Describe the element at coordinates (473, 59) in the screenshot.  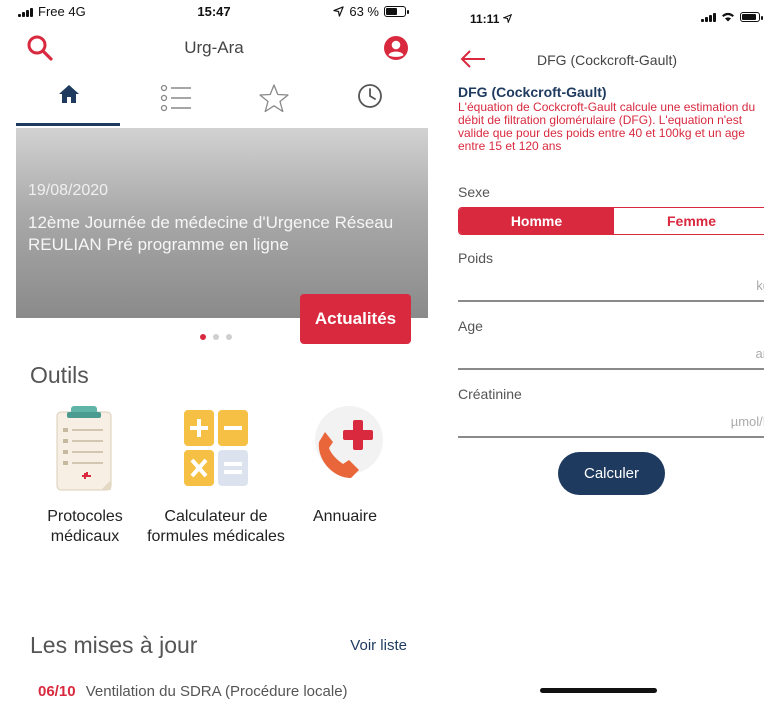
I see `back-arrow-icon` at that location.